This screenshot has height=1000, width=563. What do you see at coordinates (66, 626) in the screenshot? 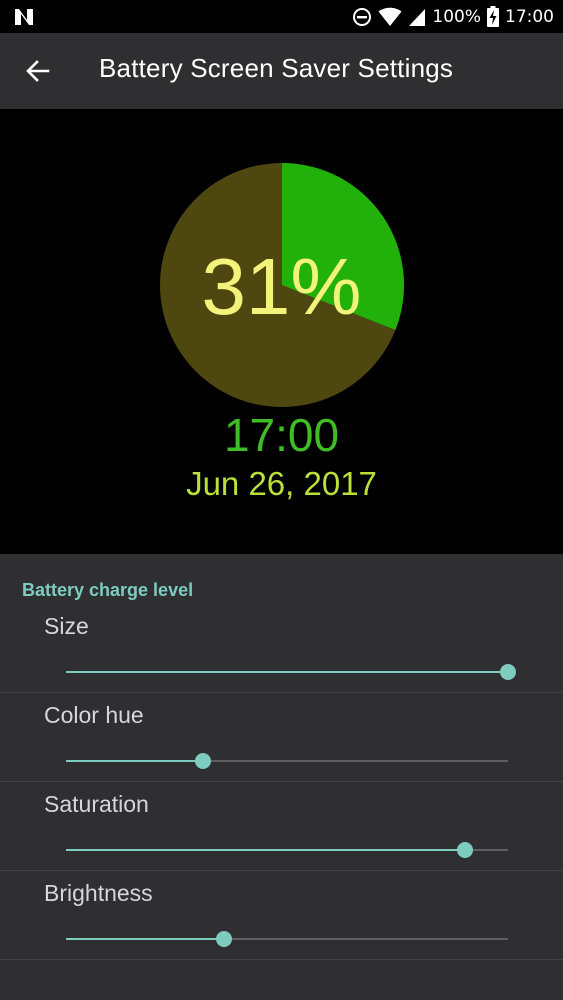
I see `pref-label: Size` at bounding box center [66, 626].